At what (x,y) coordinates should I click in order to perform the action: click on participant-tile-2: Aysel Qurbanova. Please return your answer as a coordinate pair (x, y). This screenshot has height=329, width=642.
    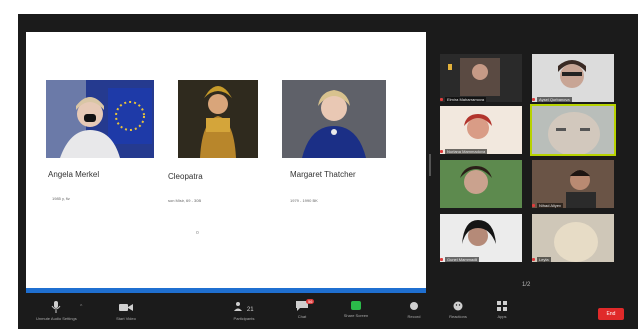
    Looking at the image, I should click on (573, 78).